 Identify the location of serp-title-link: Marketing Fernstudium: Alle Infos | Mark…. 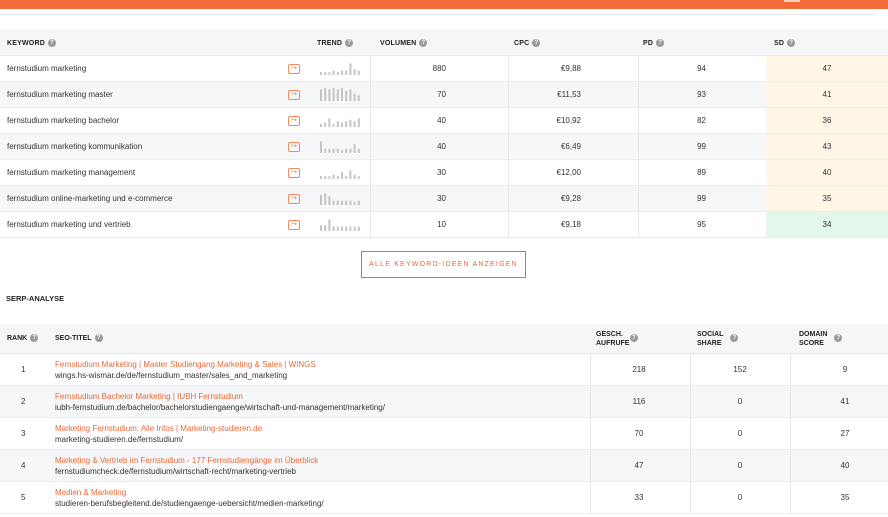
(158, 428).